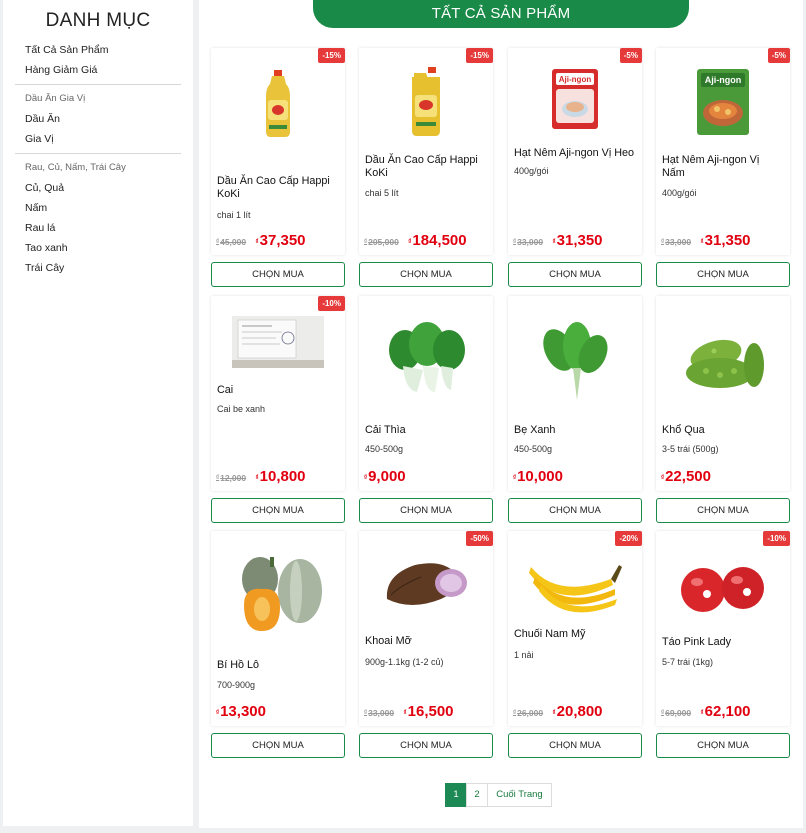 This screenshot has height=833, width=806. I want to click on oil-bottle-image, so click(278, 104).